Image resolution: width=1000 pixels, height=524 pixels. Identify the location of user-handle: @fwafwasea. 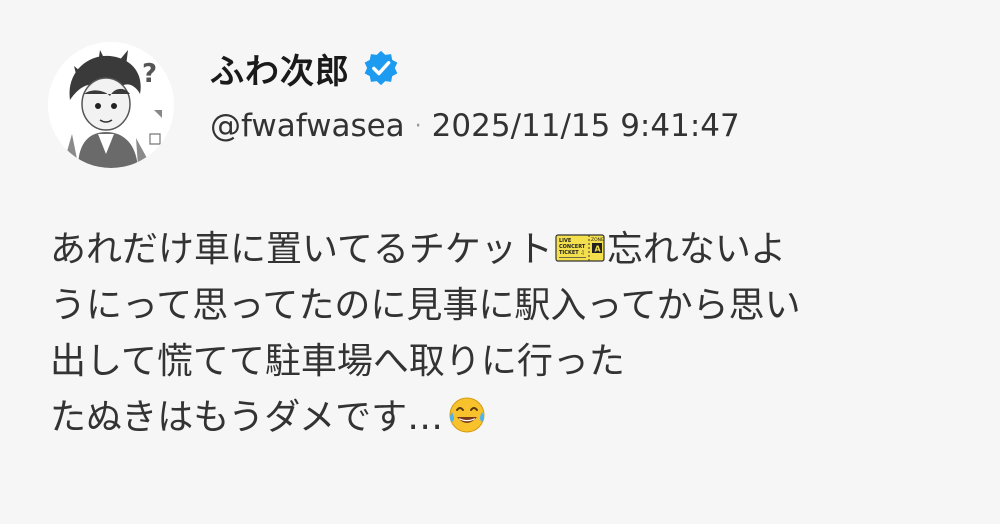
(307, 126).